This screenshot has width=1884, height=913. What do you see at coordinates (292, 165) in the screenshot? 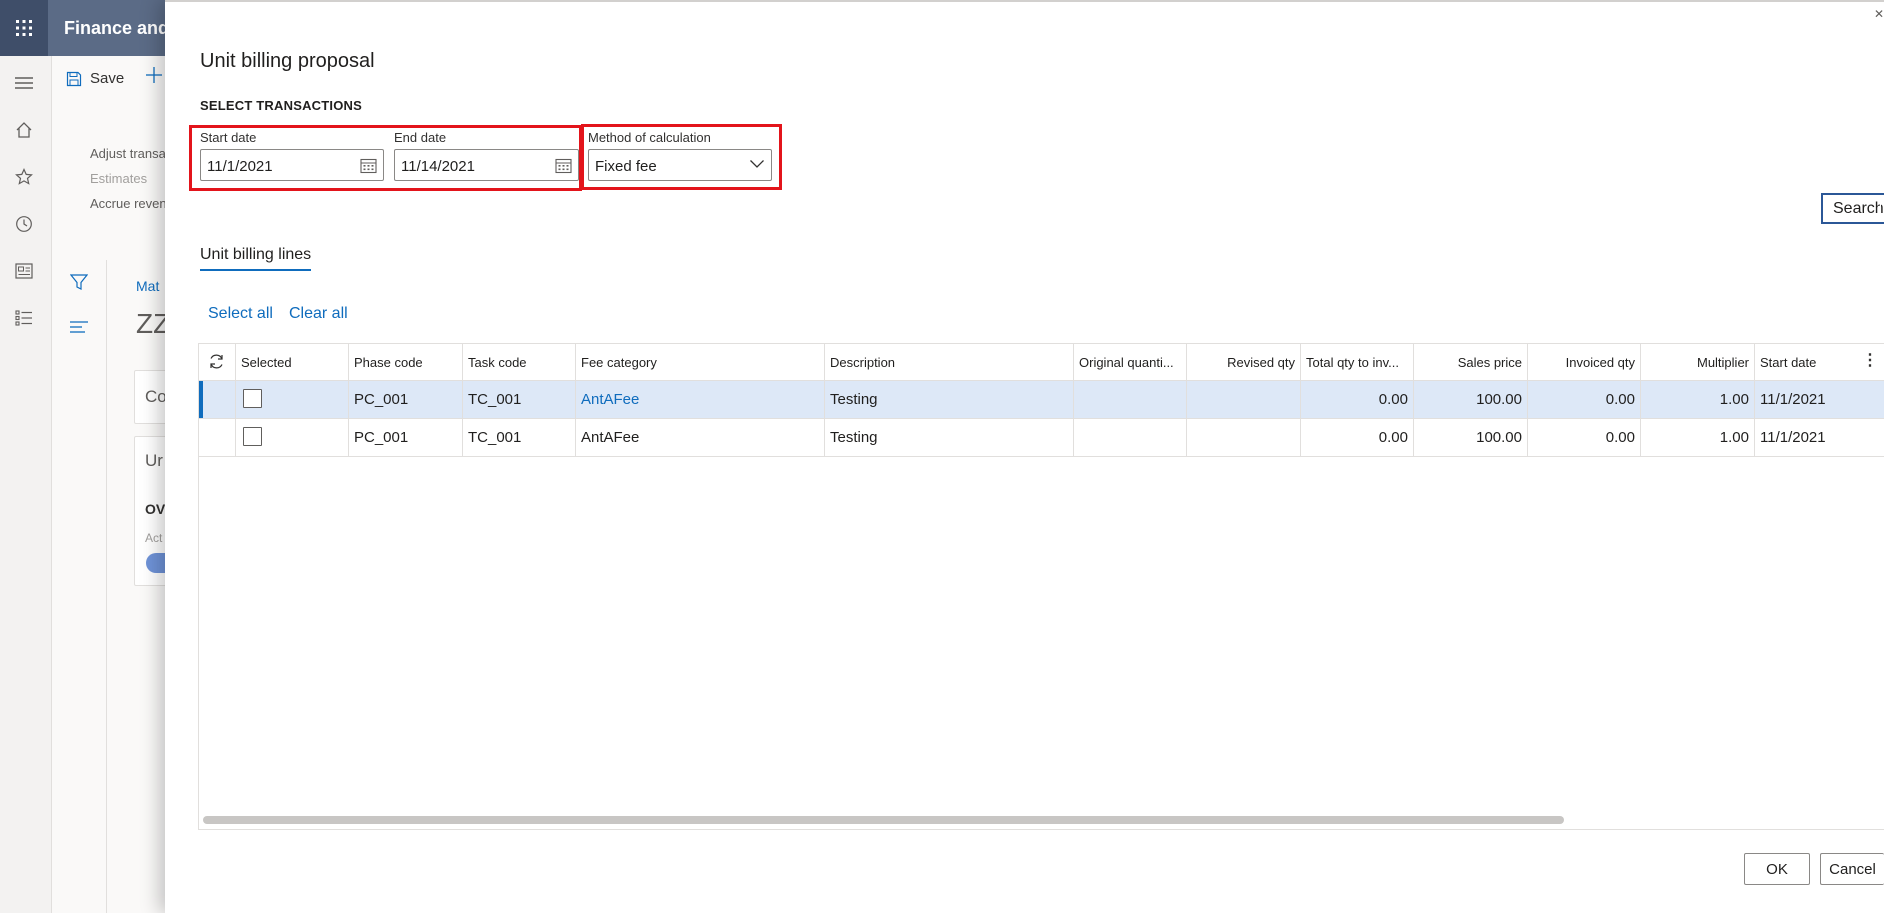
I see `start-date-field: 11/1/2021` at bounding box center [292, 165].